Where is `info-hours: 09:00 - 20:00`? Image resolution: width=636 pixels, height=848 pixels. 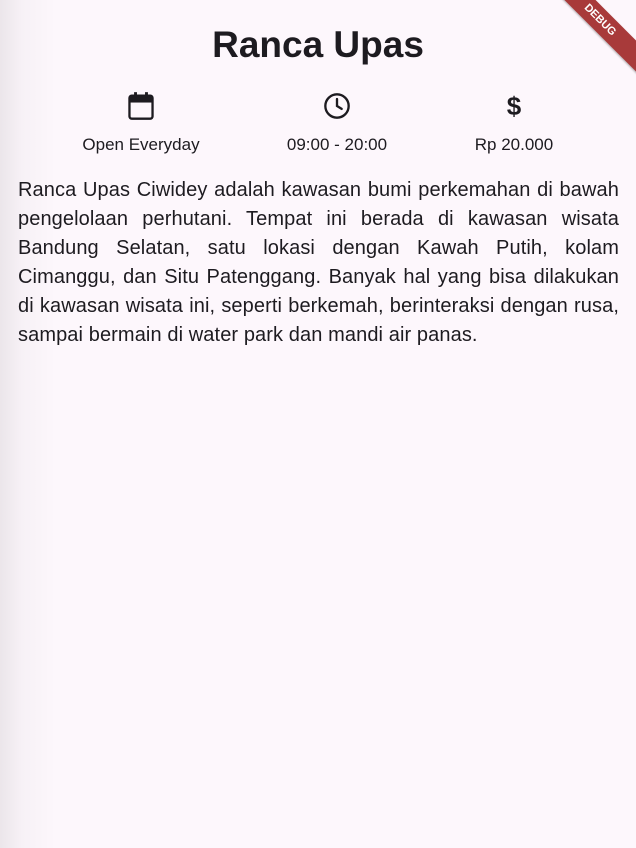
info-hours: 09:00 - 20:00 is located at coordinates (337, 123).